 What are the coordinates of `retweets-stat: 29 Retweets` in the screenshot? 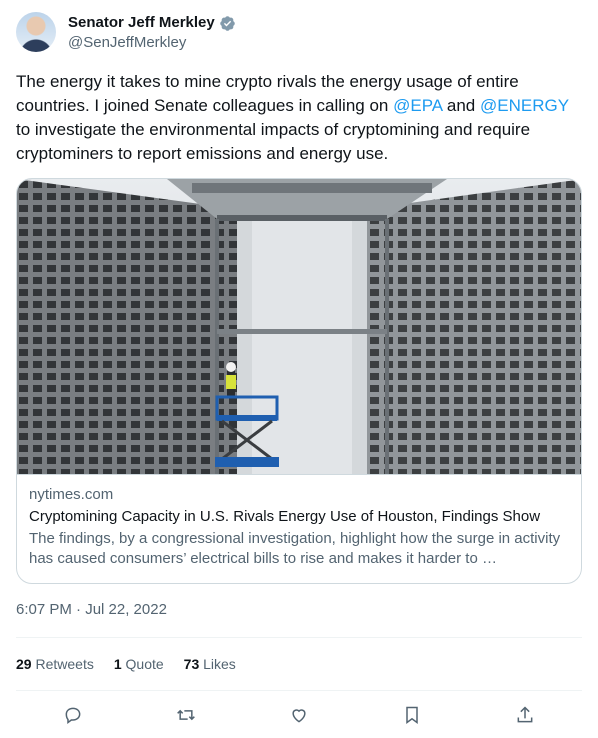 It's located at (55, 664).